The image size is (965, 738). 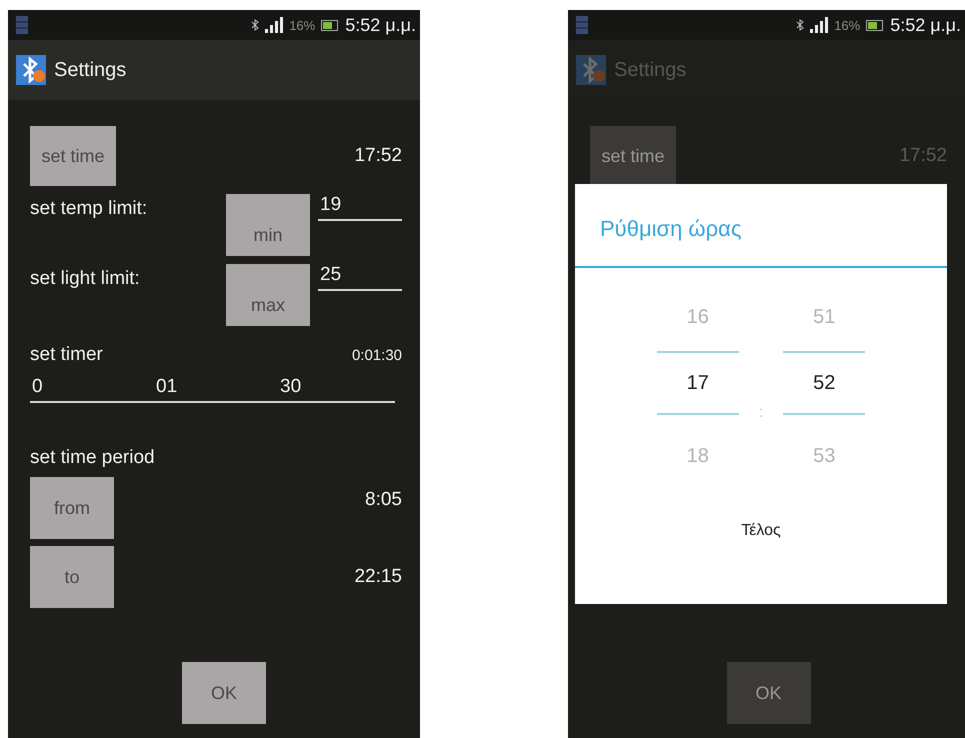 What do you see at coordinates (268, 225) in the screenshot?
I see `limit-button: min` at bounding box center [268, 225].